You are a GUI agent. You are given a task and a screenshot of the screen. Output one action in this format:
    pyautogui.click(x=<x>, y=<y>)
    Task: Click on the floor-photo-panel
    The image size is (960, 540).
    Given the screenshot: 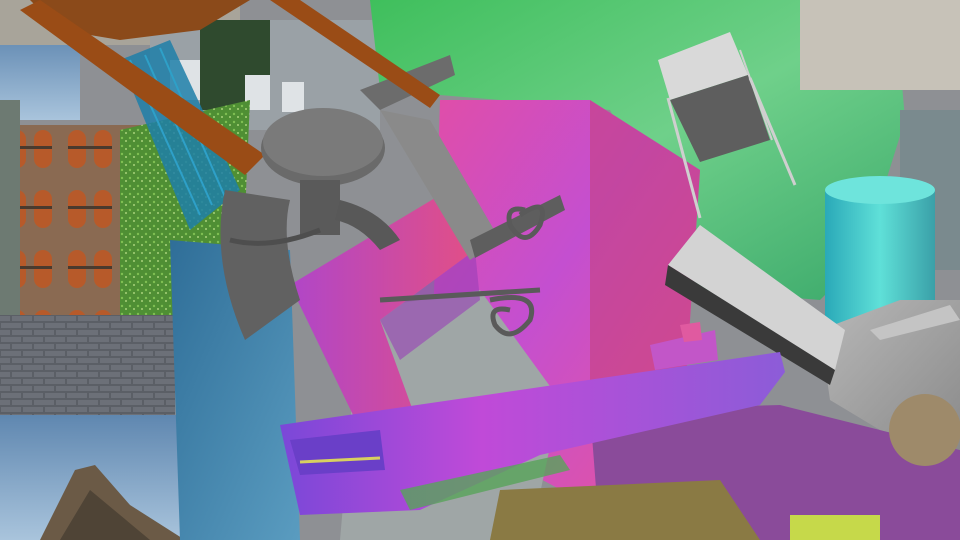 What is the action you would take?
    pyautogui.click(x=880, y=45)
    